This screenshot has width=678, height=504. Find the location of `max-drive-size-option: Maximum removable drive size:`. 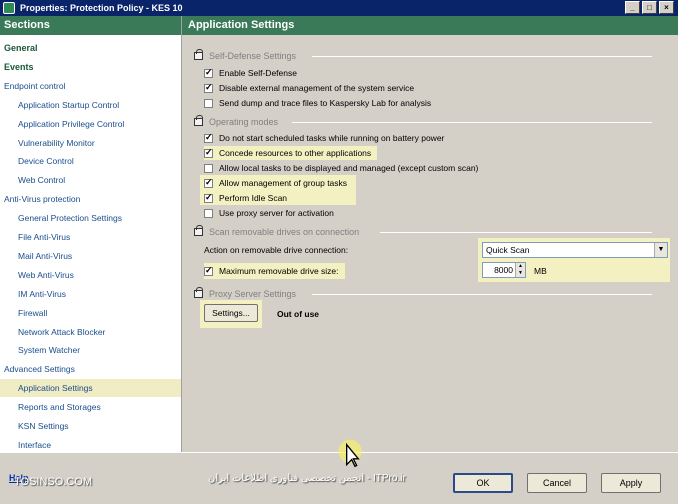

max-drive-size-option: Maximum removable drive size: is located at coordinates (274, 271).